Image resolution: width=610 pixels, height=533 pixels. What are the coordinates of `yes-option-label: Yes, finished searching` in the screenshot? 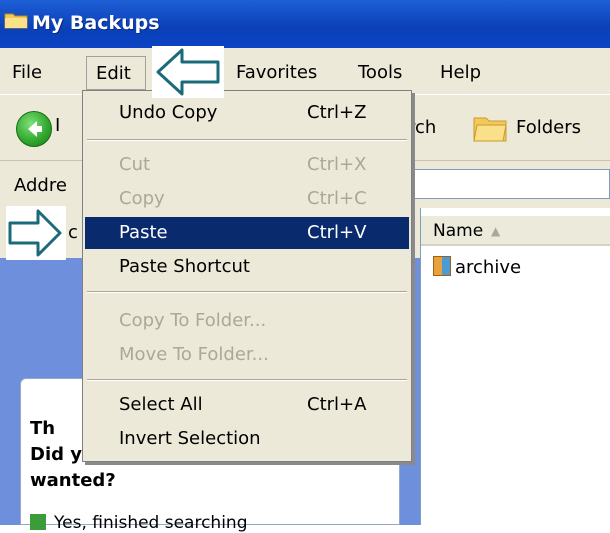 It's located at (151, 523).